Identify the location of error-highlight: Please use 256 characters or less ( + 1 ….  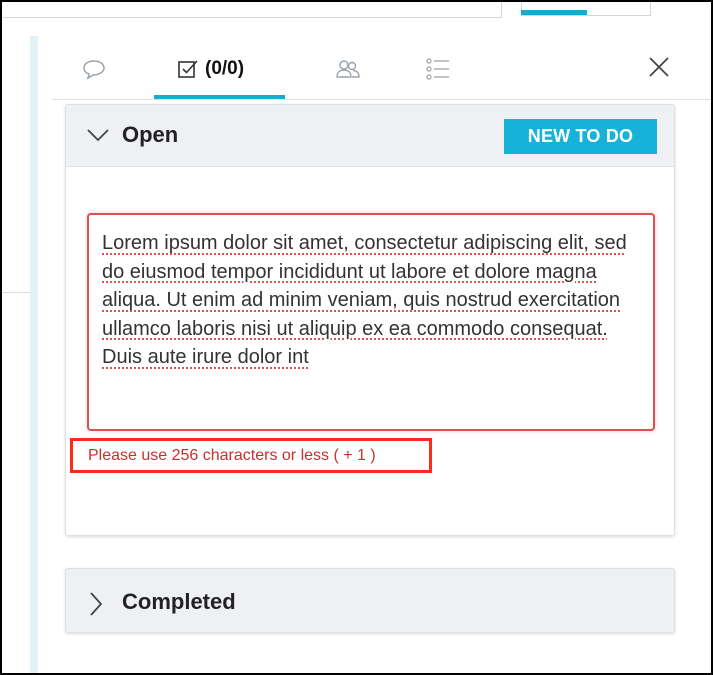
(251, 455).